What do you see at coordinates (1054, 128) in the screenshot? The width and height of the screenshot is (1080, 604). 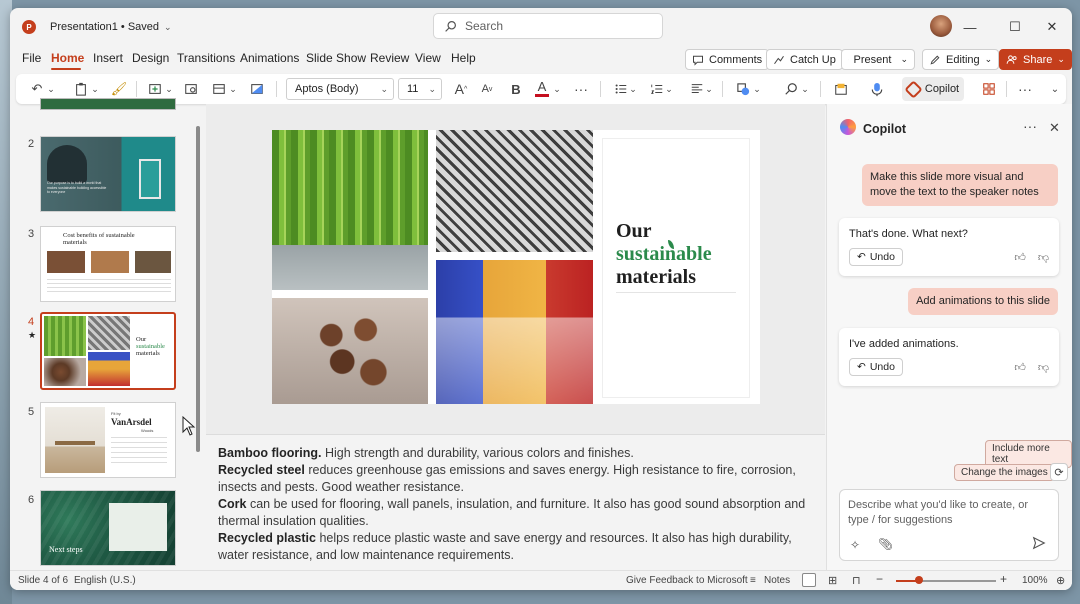 I see `close-pane-icon: ✕` at bounding box center [1054, 128].